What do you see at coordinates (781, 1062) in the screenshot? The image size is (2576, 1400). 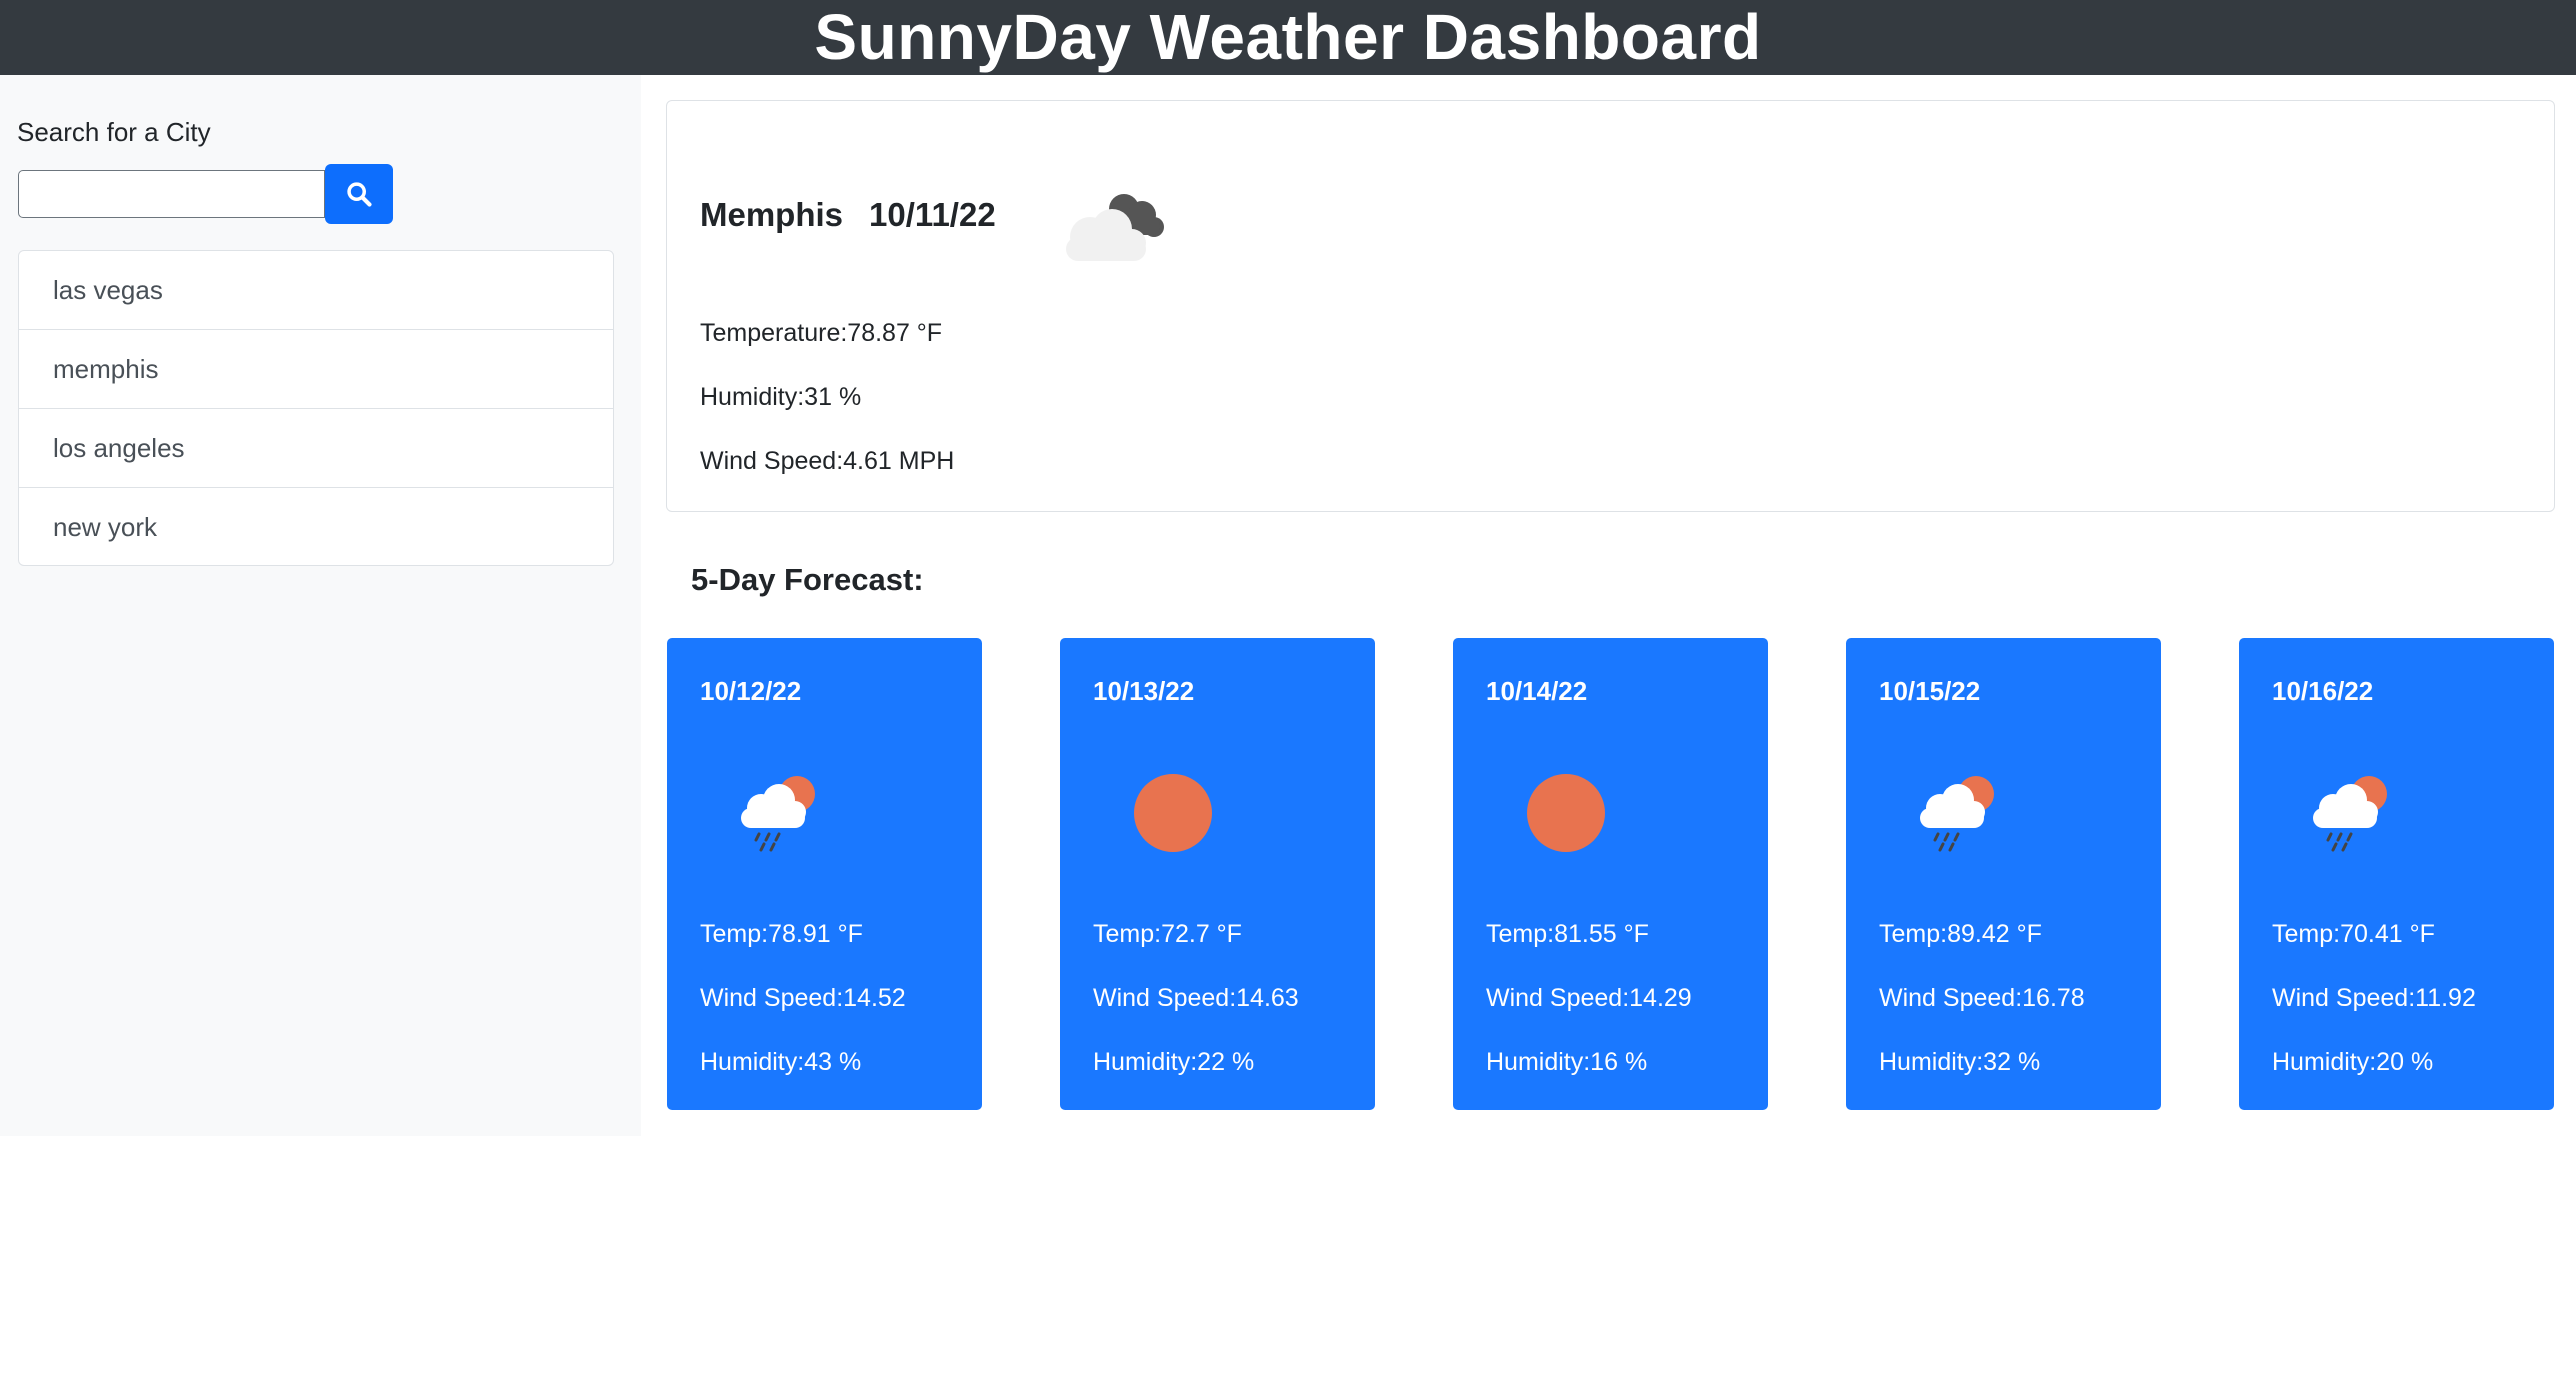 I see `forecast-humidity: Humidity:43 %` at bounding box center [781, 1062].